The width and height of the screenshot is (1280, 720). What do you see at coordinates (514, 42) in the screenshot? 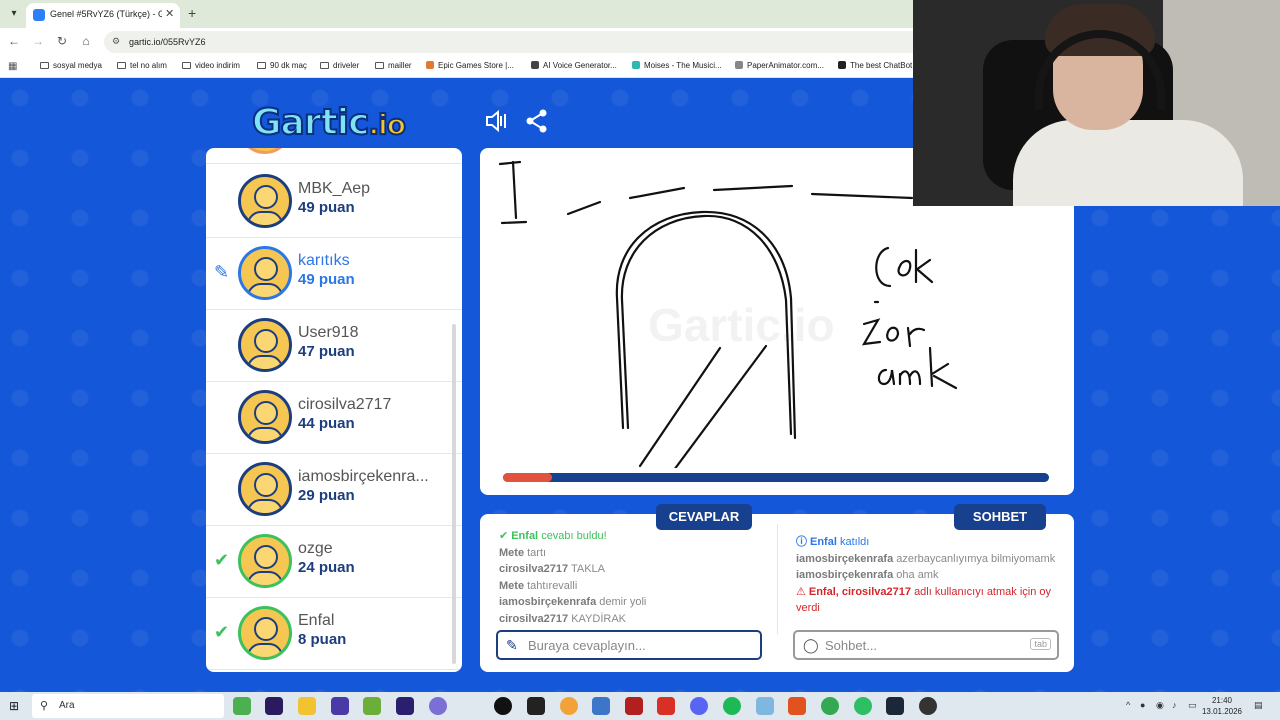
I see `address-bar: ⚙ gartic.io/055RvYZ6` at bounding box center [514, 42].